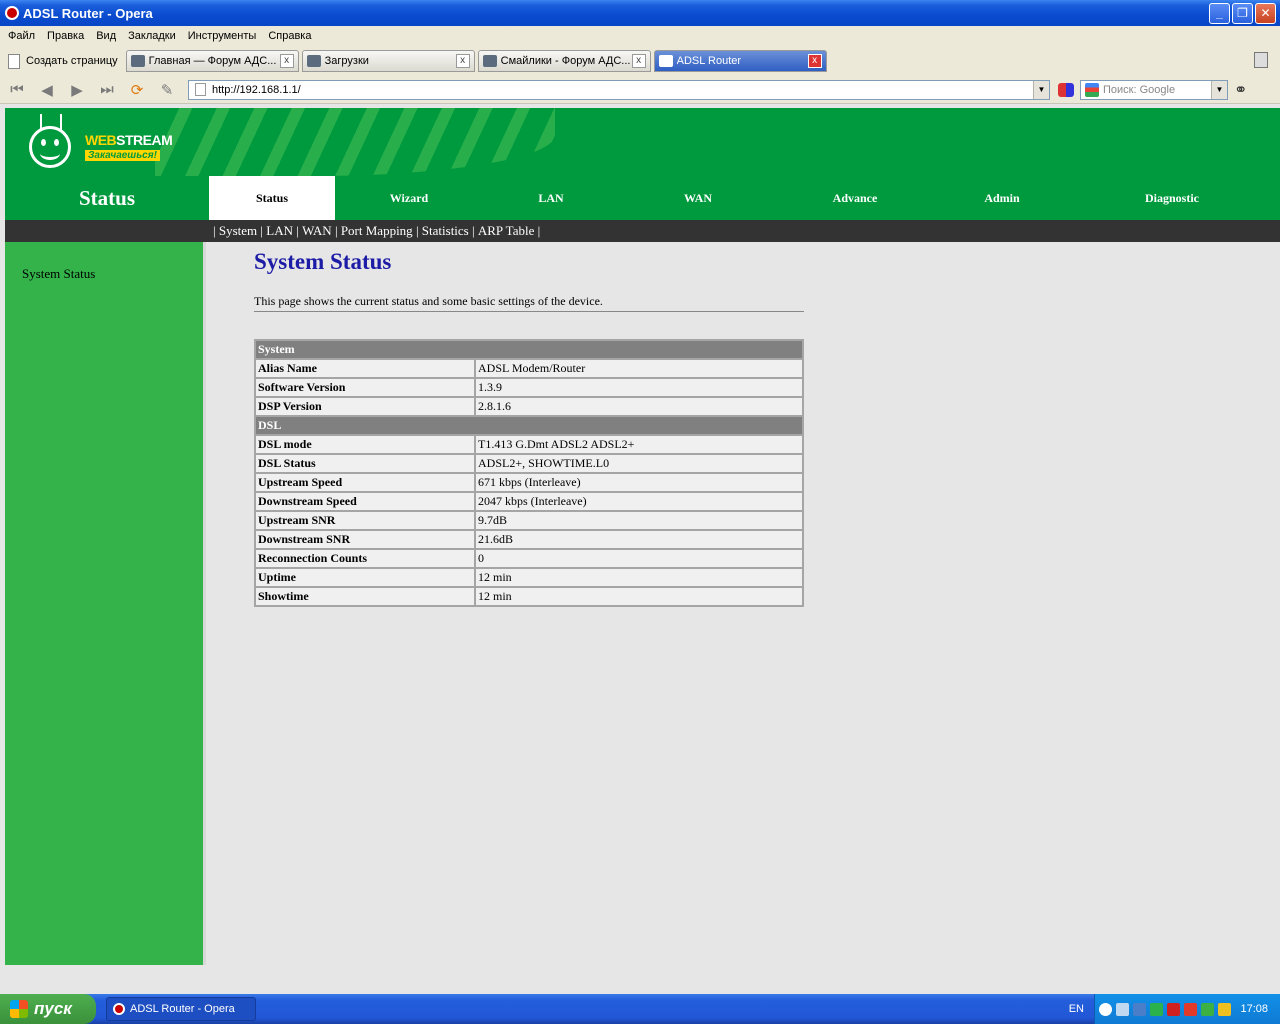  Describe the element at coordinates (1261, 60) in the screenshot. I see `trash-icon` at that location.